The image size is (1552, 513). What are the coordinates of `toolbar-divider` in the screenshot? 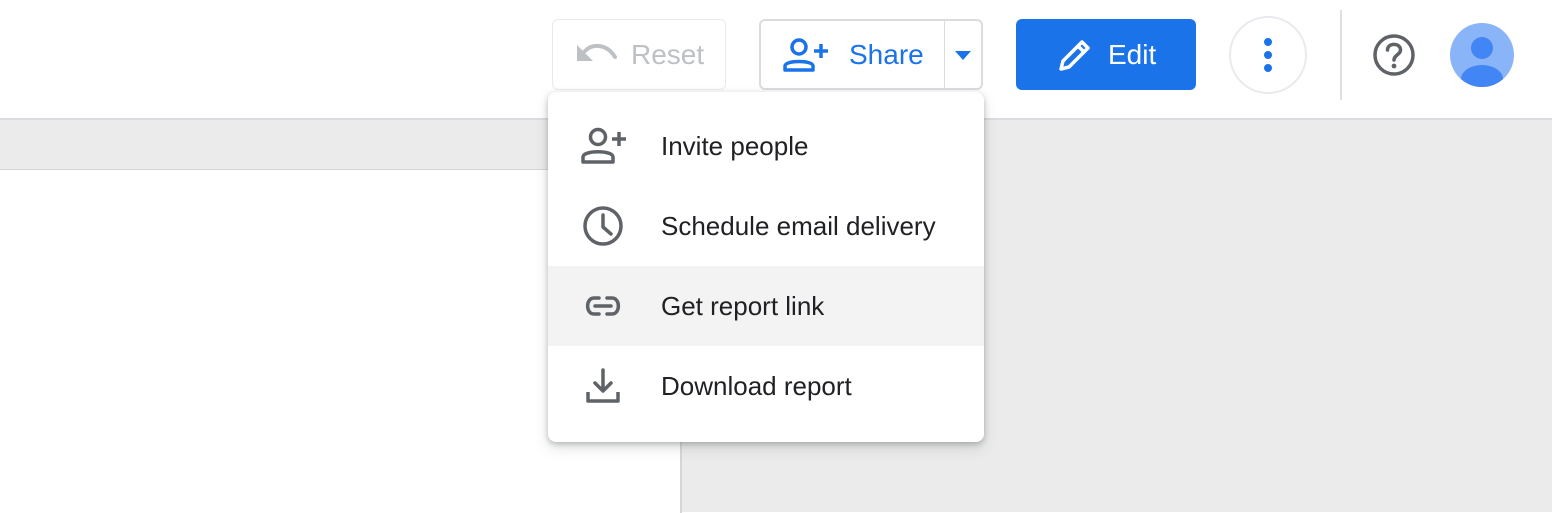 It's located at (1341, 55).